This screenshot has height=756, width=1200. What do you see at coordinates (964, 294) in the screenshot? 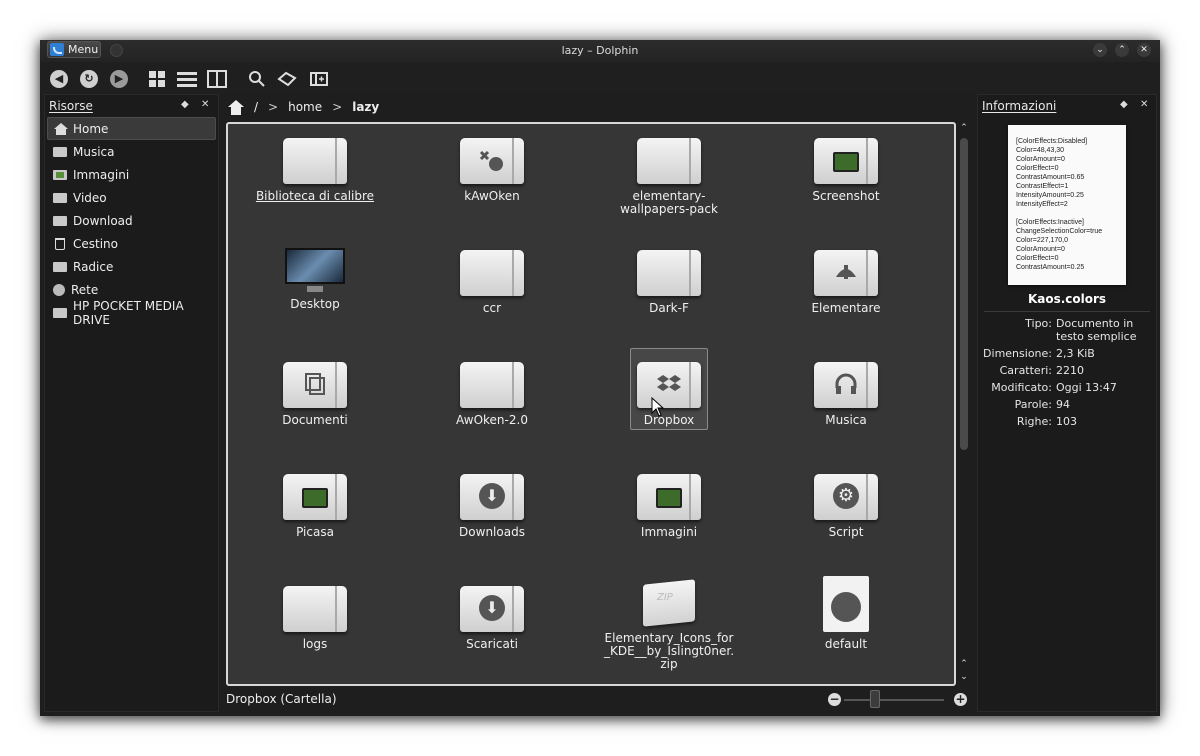
I see `scrollbar-thumb` at bounding box center [964, 294].